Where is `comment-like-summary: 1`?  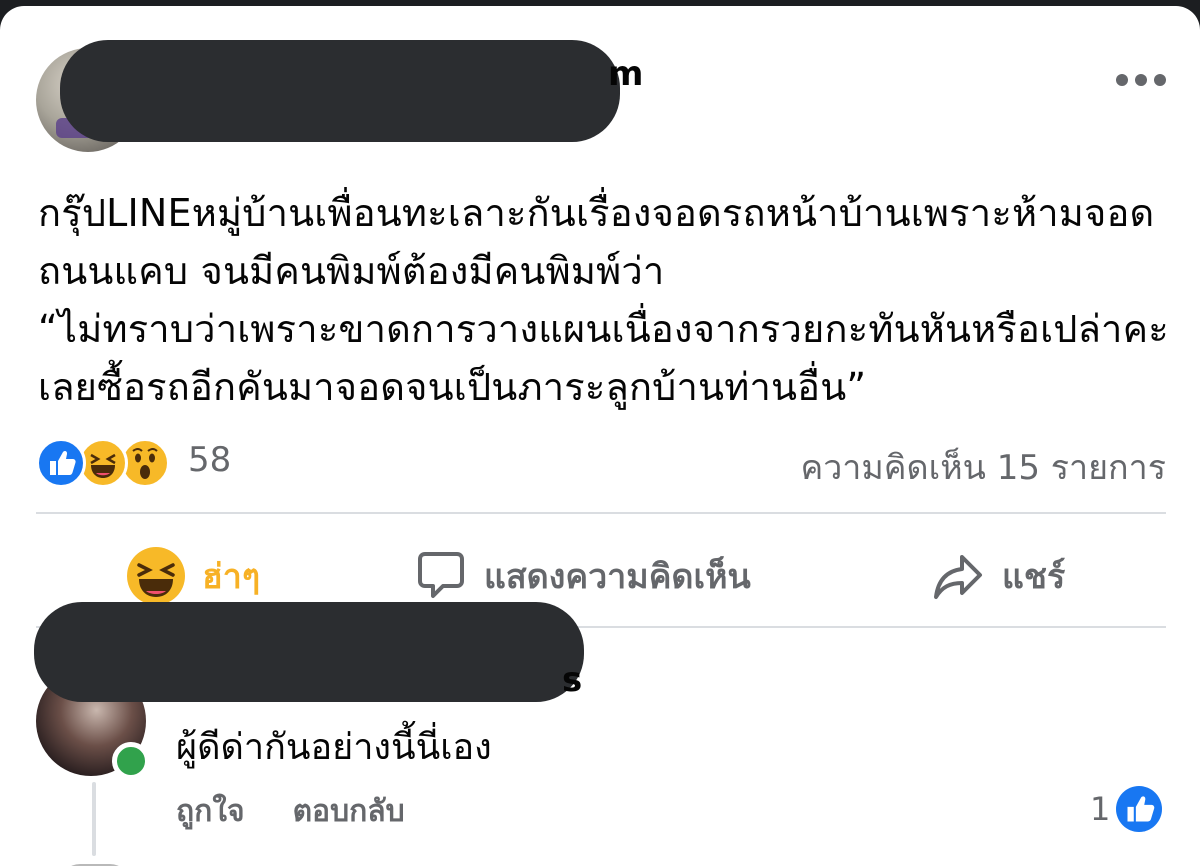
comment-like-summary: 1 is located at coordinates (1126, 809).